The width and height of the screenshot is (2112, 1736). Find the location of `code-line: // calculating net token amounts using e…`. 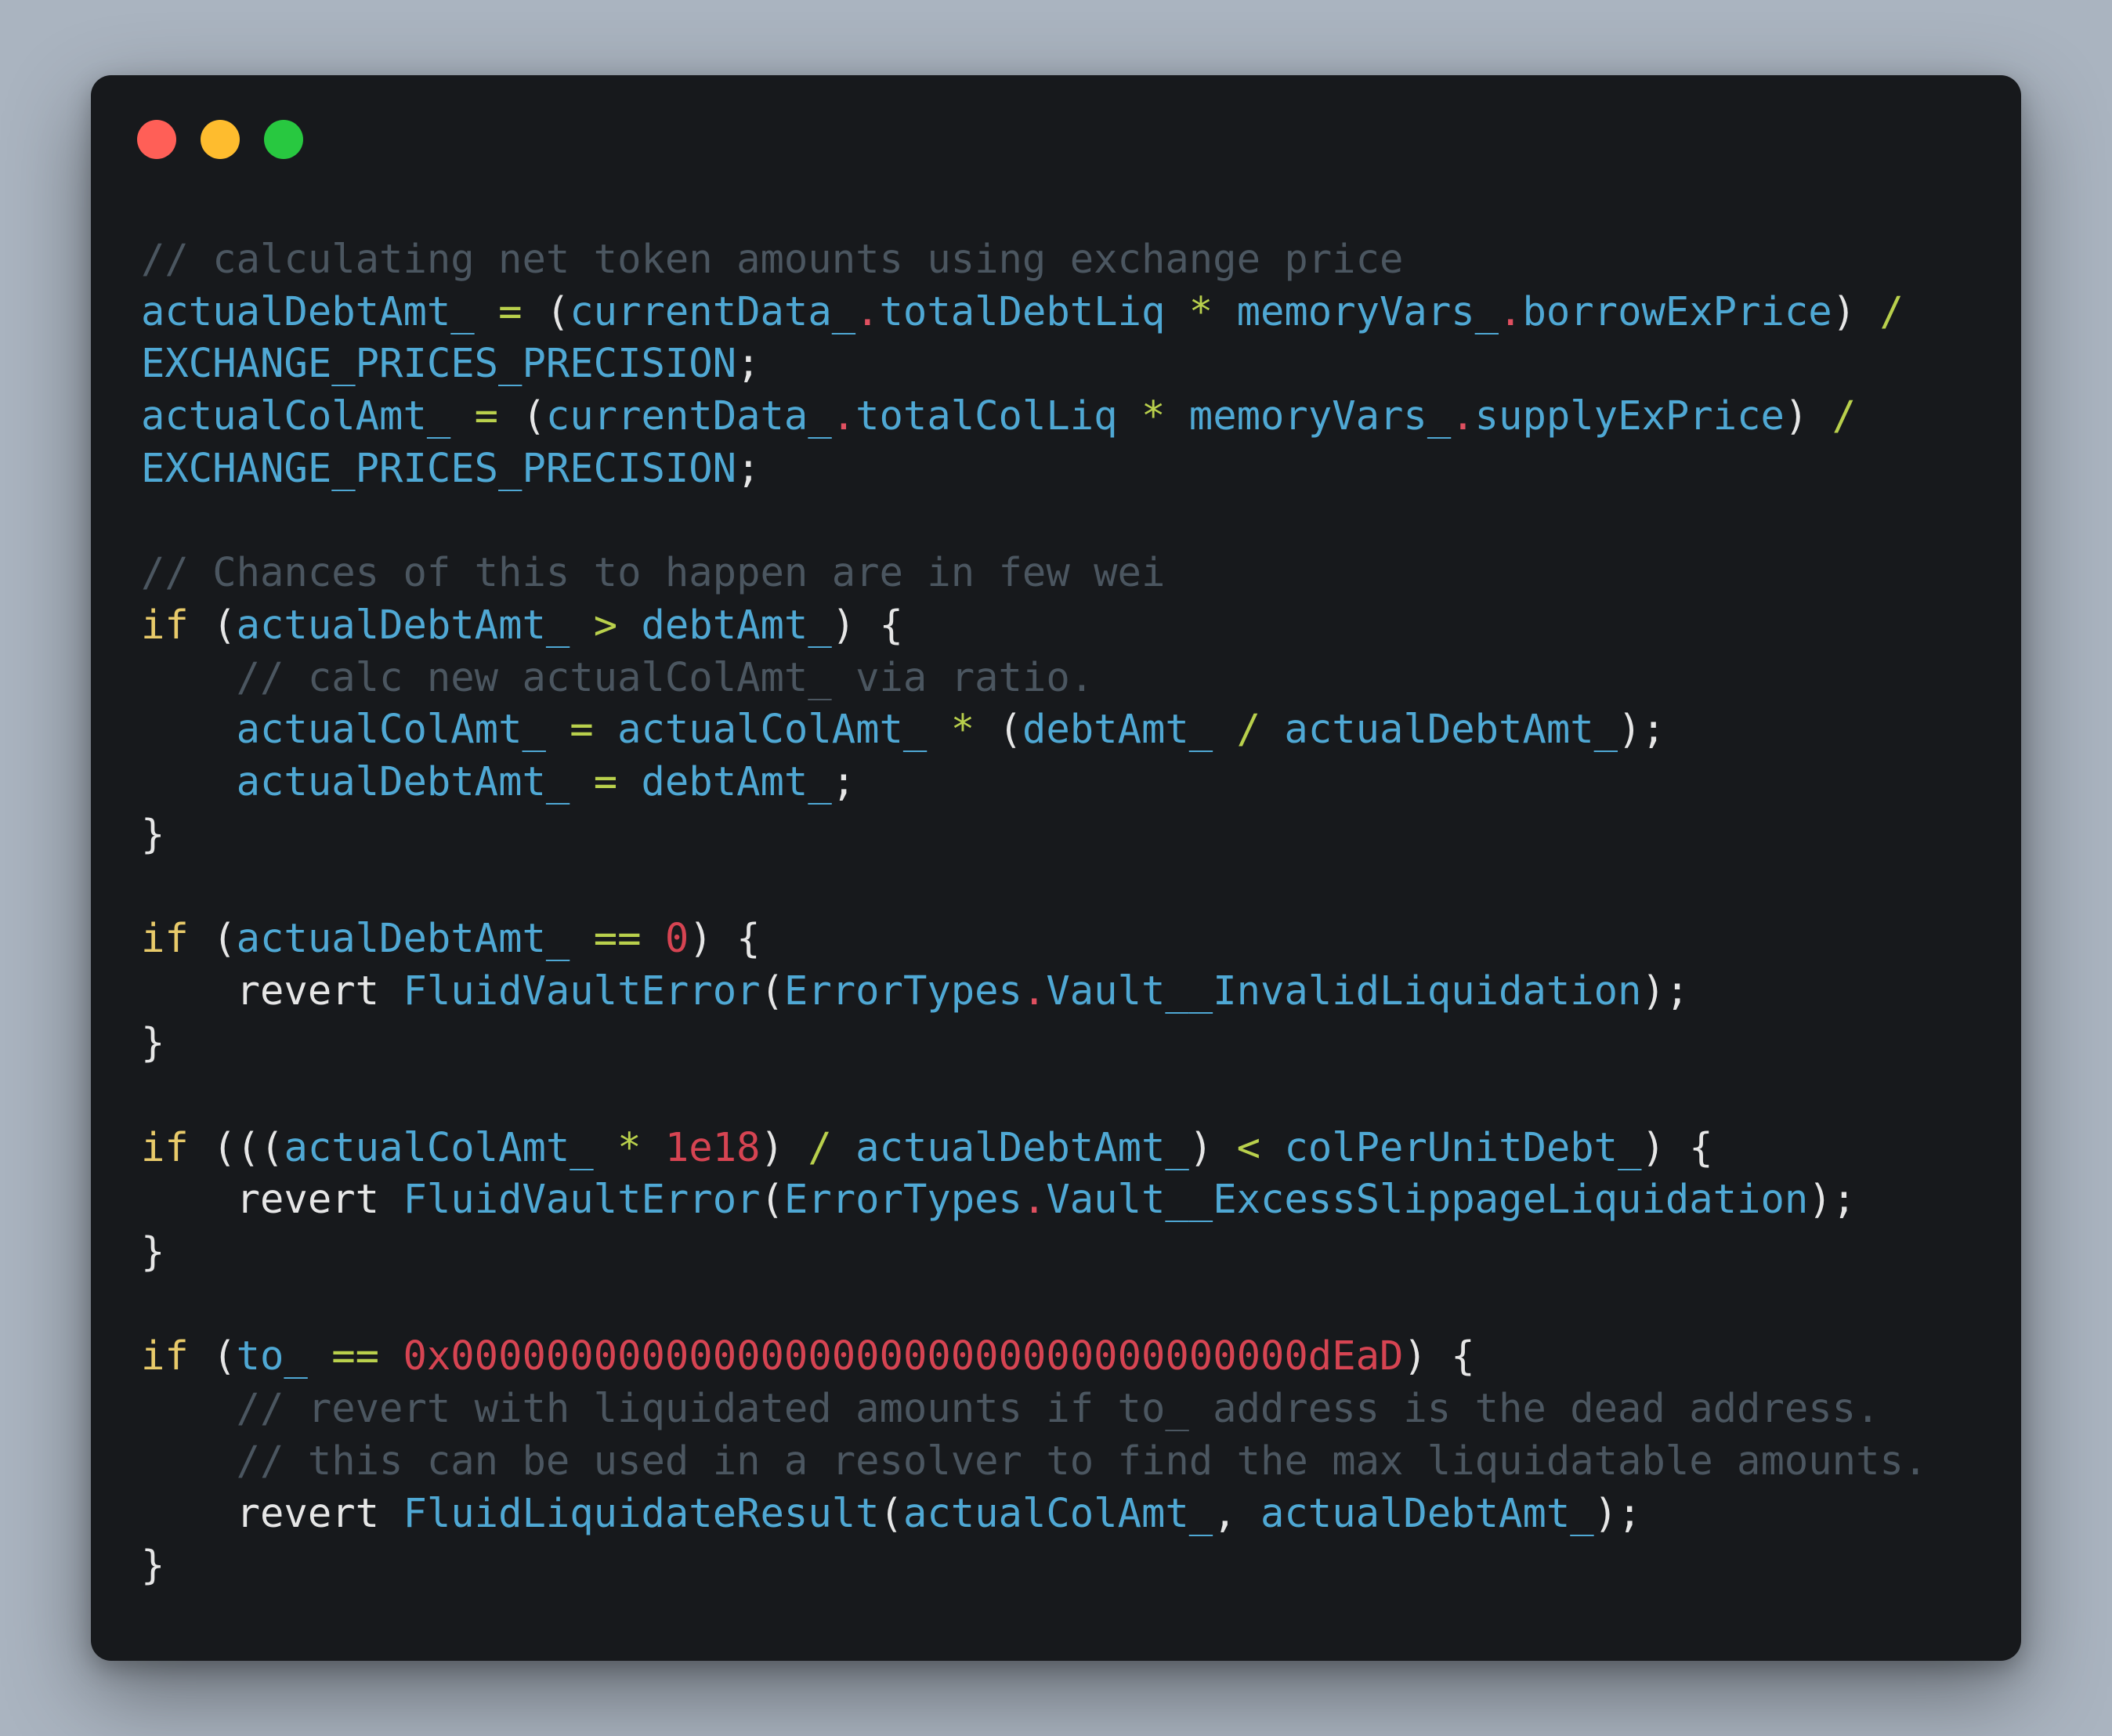

code-line: // calculating net token amounts using e… is located at coordinates (1034, 259).